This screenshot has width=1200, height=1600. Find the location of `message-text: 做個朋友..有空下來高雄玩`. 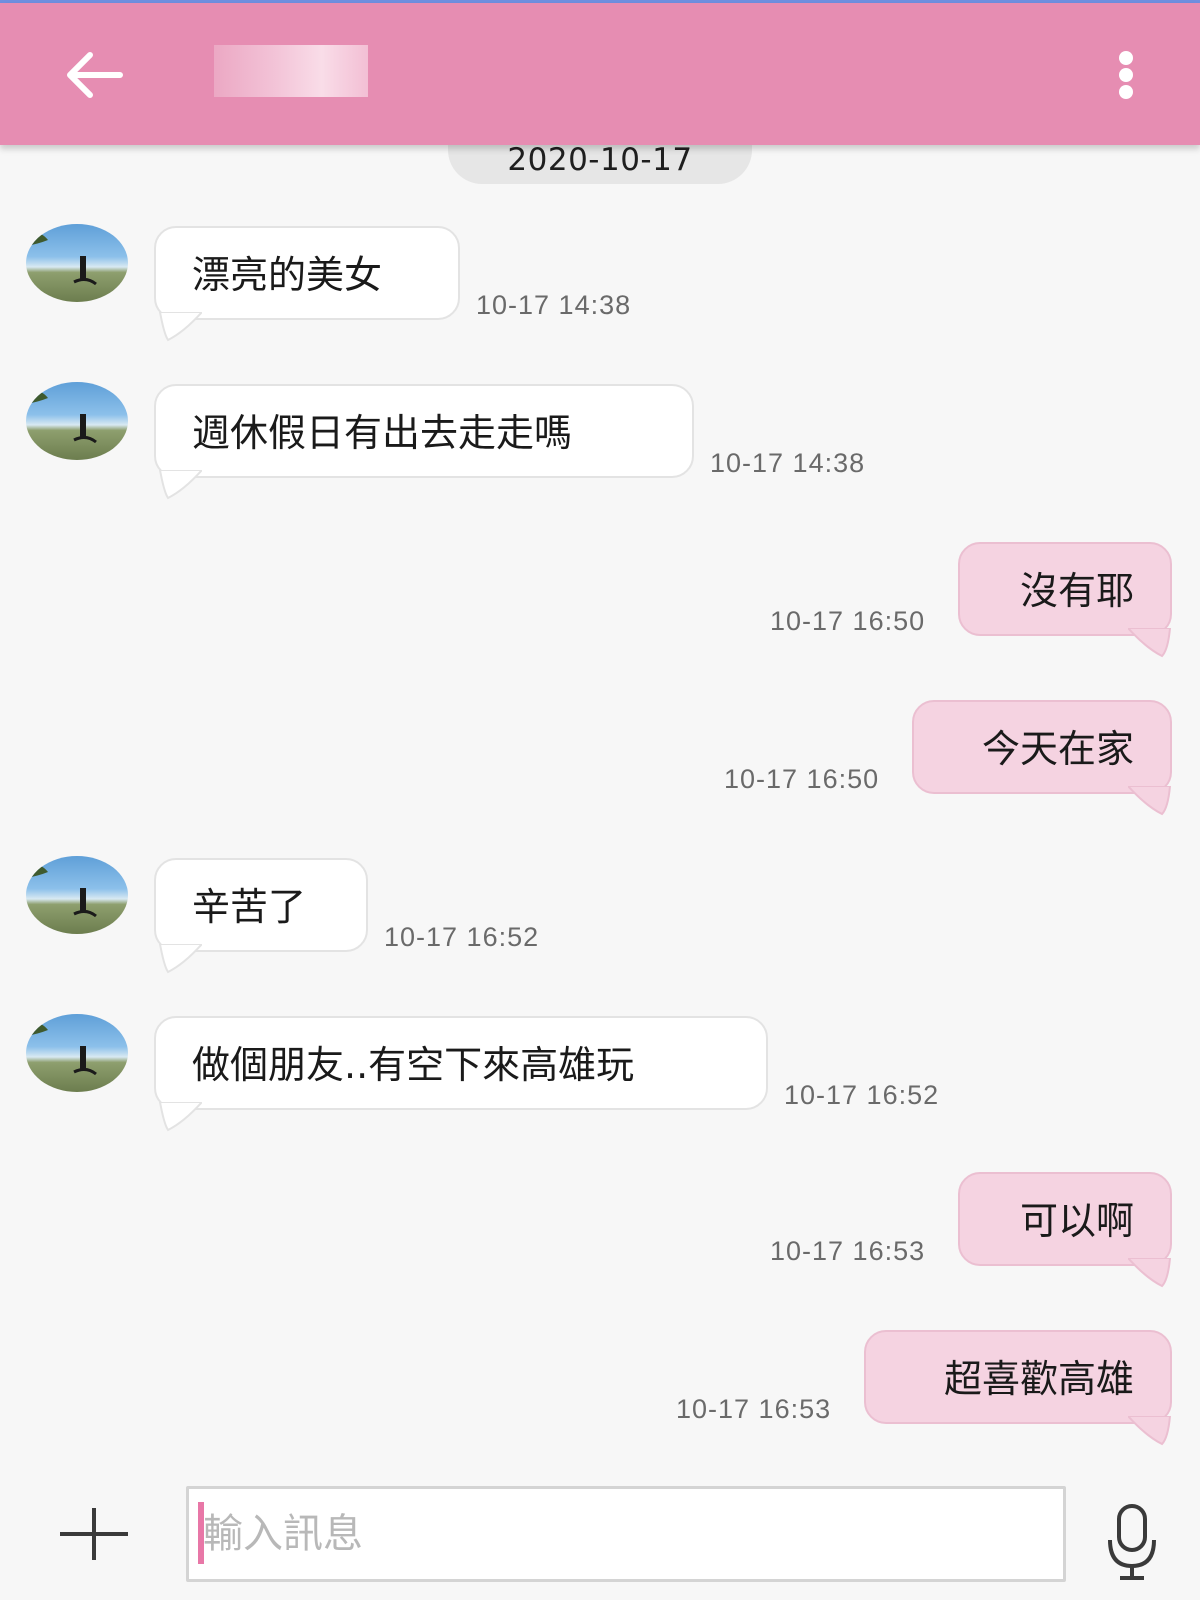

message-text: 做個朋友..有空下來高雄玩 is located at coordinates (413, 1065).